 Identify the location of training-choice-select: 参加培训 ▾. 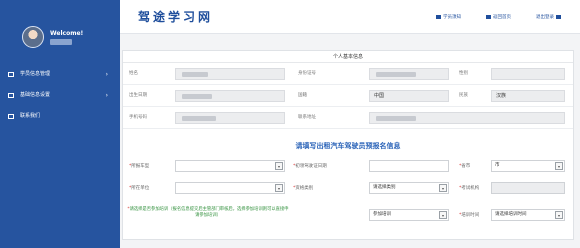
(409, 215).